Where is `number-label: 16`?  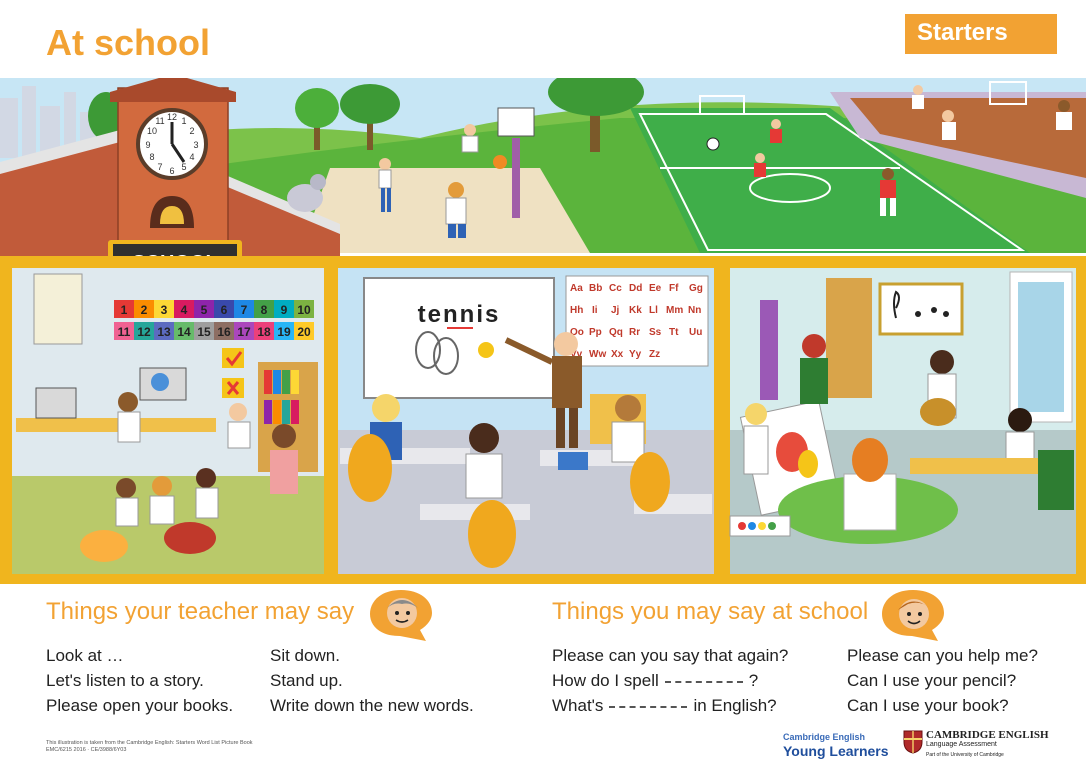
number-label: 16 is located at coordinates (224, 332).